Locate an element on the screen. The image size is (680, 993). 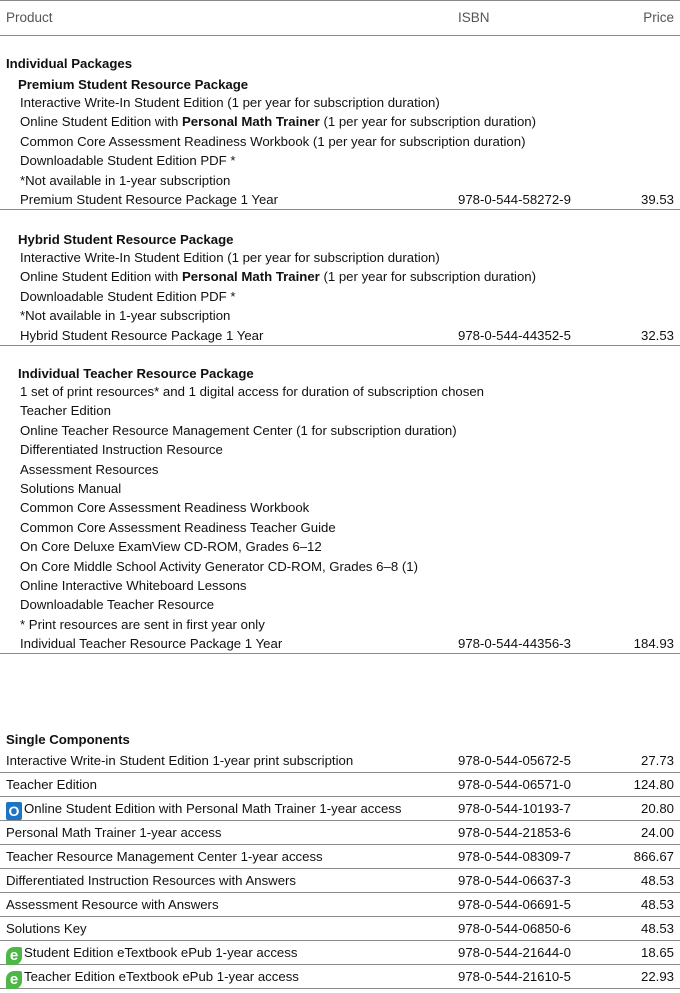
price: 27.73 is located at coordinates (657, 760).